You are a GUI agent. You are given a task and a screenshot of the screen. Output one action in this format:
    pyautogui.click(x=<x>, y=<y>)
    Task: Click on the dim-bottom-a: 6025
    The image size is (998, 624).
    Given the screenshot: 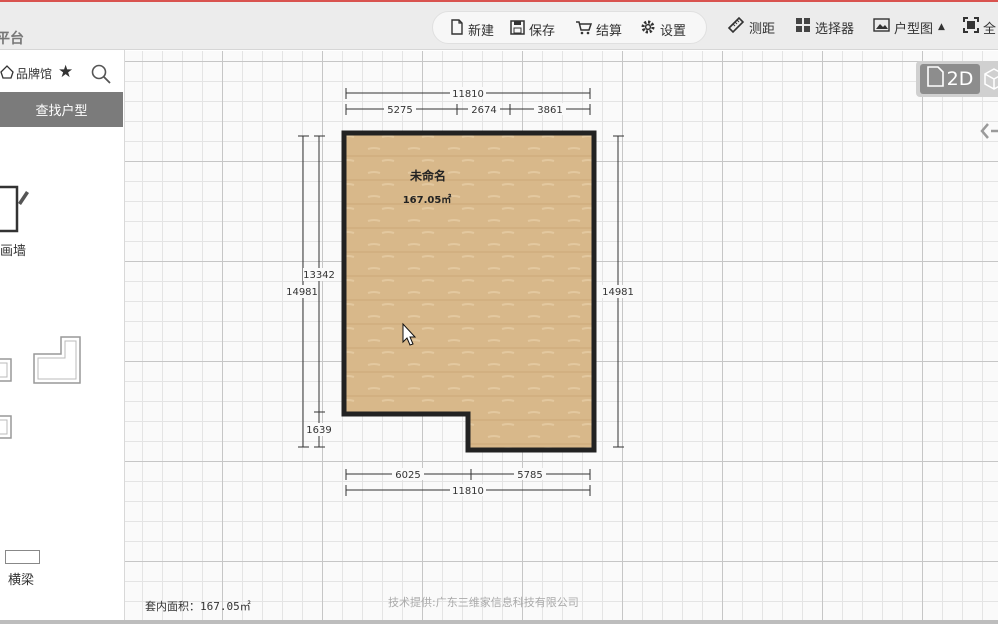 What is the action you would take?
    pyautogui.click(x=407, y=475)
    